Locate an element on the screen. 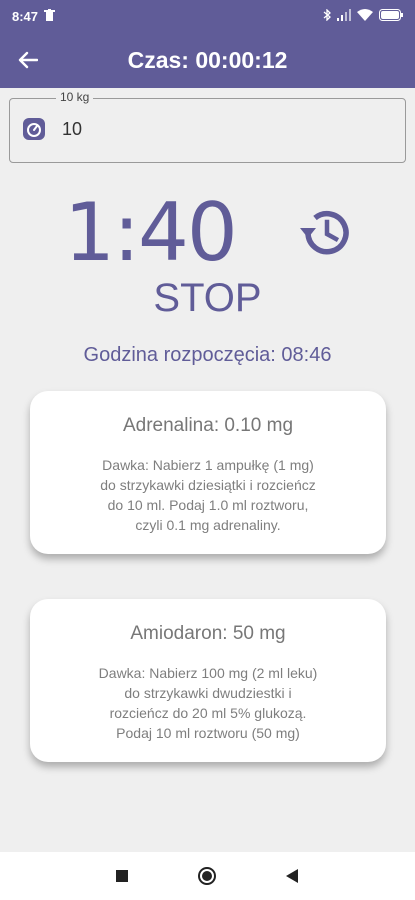 The height and width of the screenshot is (900, 415). signal-icon is located at coordinates (344, 16).